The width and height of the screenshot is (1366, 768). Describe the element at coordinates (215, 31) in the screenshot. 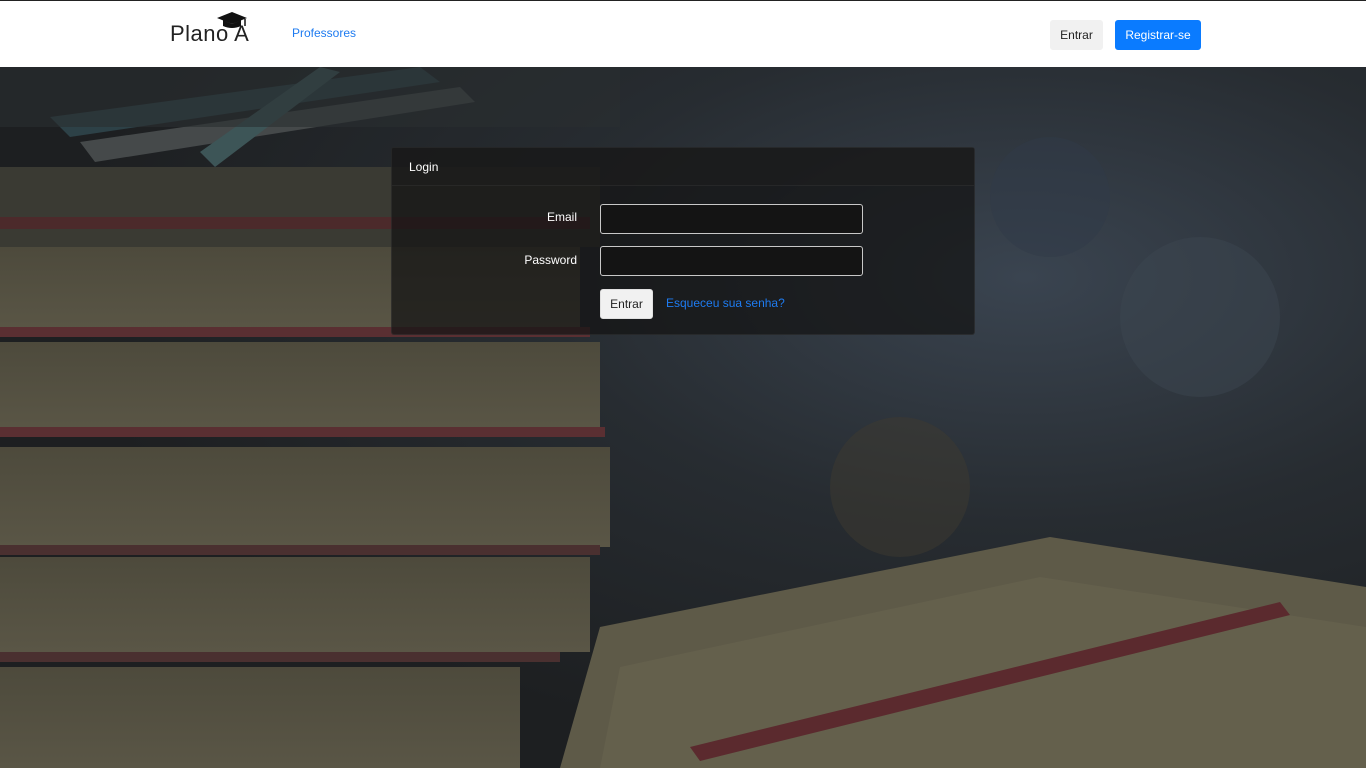

I see `brand-logo: Plano A` at that location.